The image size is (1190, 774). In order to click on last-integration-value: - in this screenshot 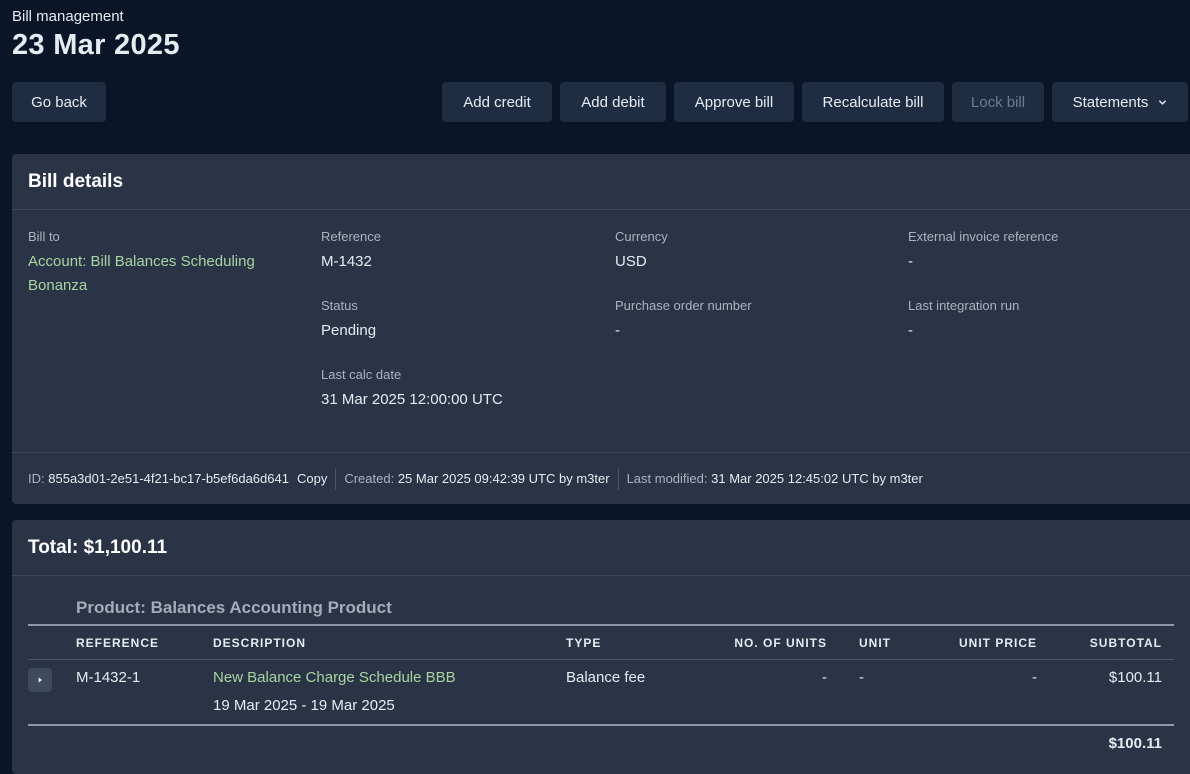, I will do `click(910, 330)`.